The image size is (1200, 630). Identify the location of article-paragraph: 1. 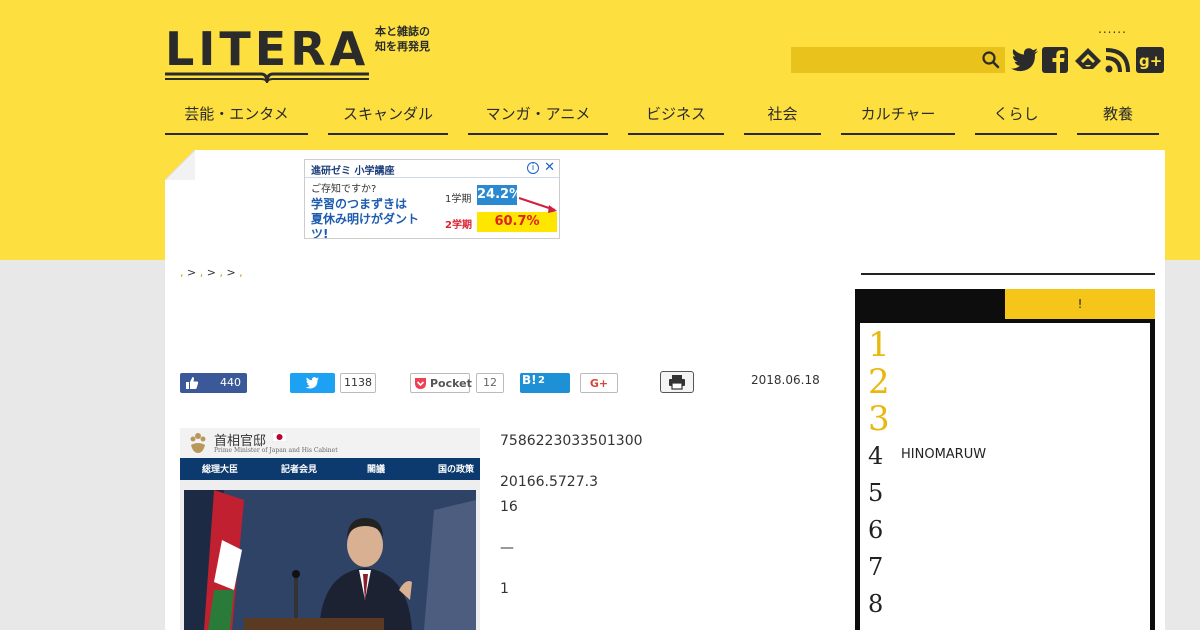
(504, 589).